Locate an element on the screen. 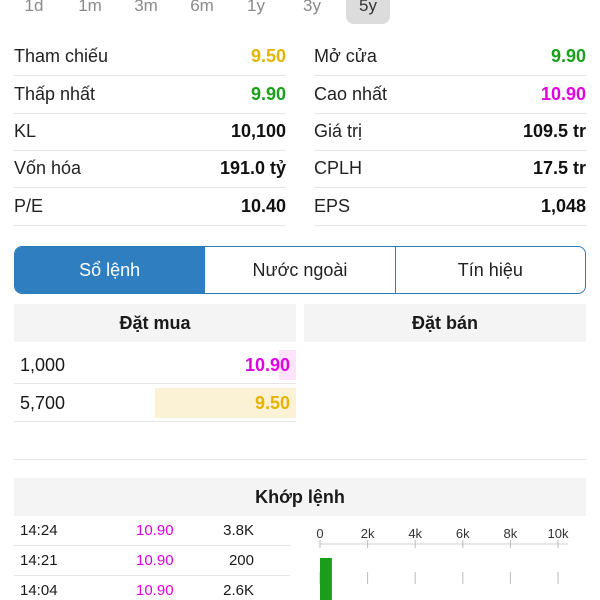 The image size is (600, 600). range-5y: 5y is located at coordinates (368, 12).